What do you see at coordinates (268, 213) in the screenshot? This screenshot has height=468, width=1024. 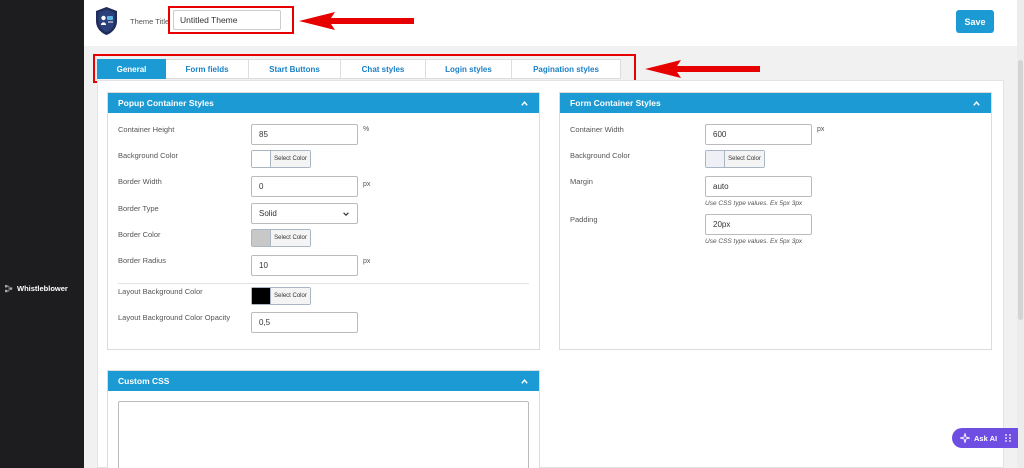 I see `border-type-value: Solid` at bounding box center [268, 213].